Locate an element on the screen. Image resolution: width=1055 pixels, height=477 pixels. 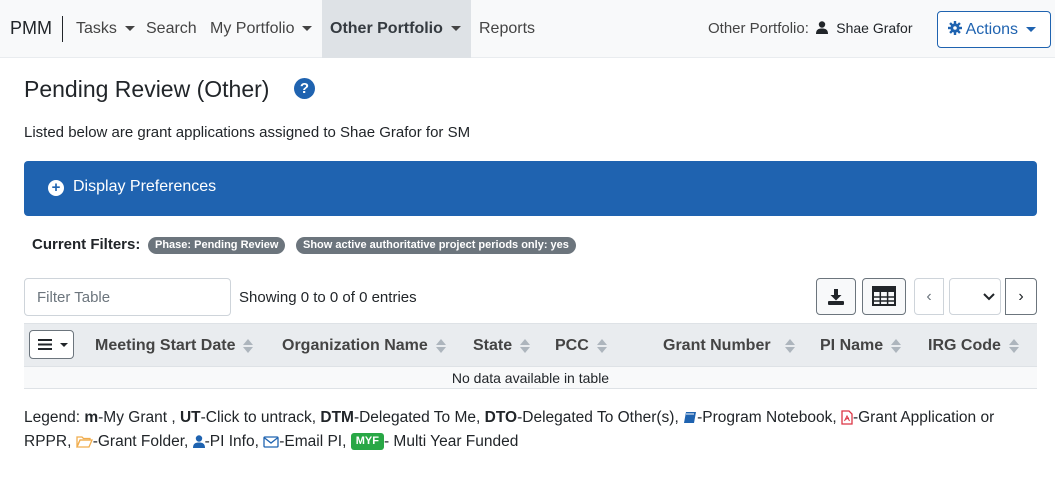
column-label: PCC is located at coordinates (572, 345).